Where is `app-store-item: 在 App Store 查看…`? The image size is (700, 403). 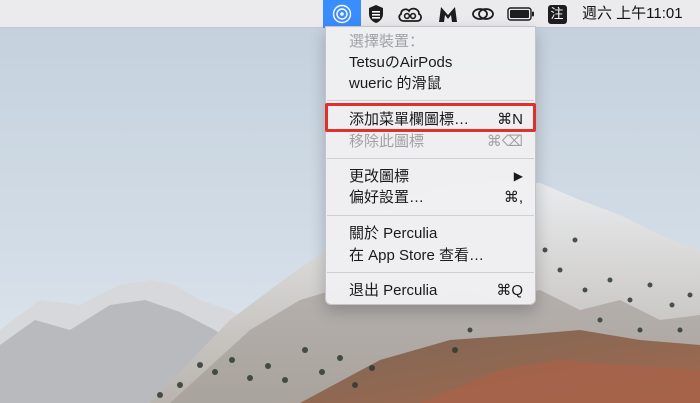
app-store-item: 在 App Store 查看… is located at coordinates (430, 255).